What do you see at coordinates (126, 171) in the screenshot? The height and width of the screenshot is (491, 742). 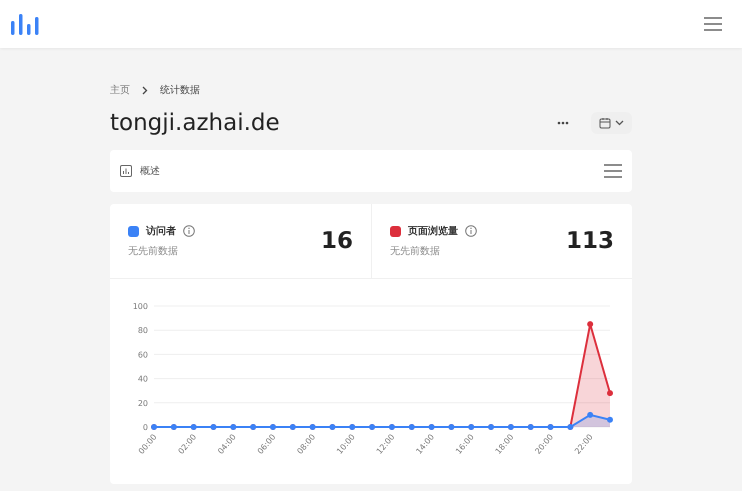 I see `chart-icon` at bounding box center [126, 171].